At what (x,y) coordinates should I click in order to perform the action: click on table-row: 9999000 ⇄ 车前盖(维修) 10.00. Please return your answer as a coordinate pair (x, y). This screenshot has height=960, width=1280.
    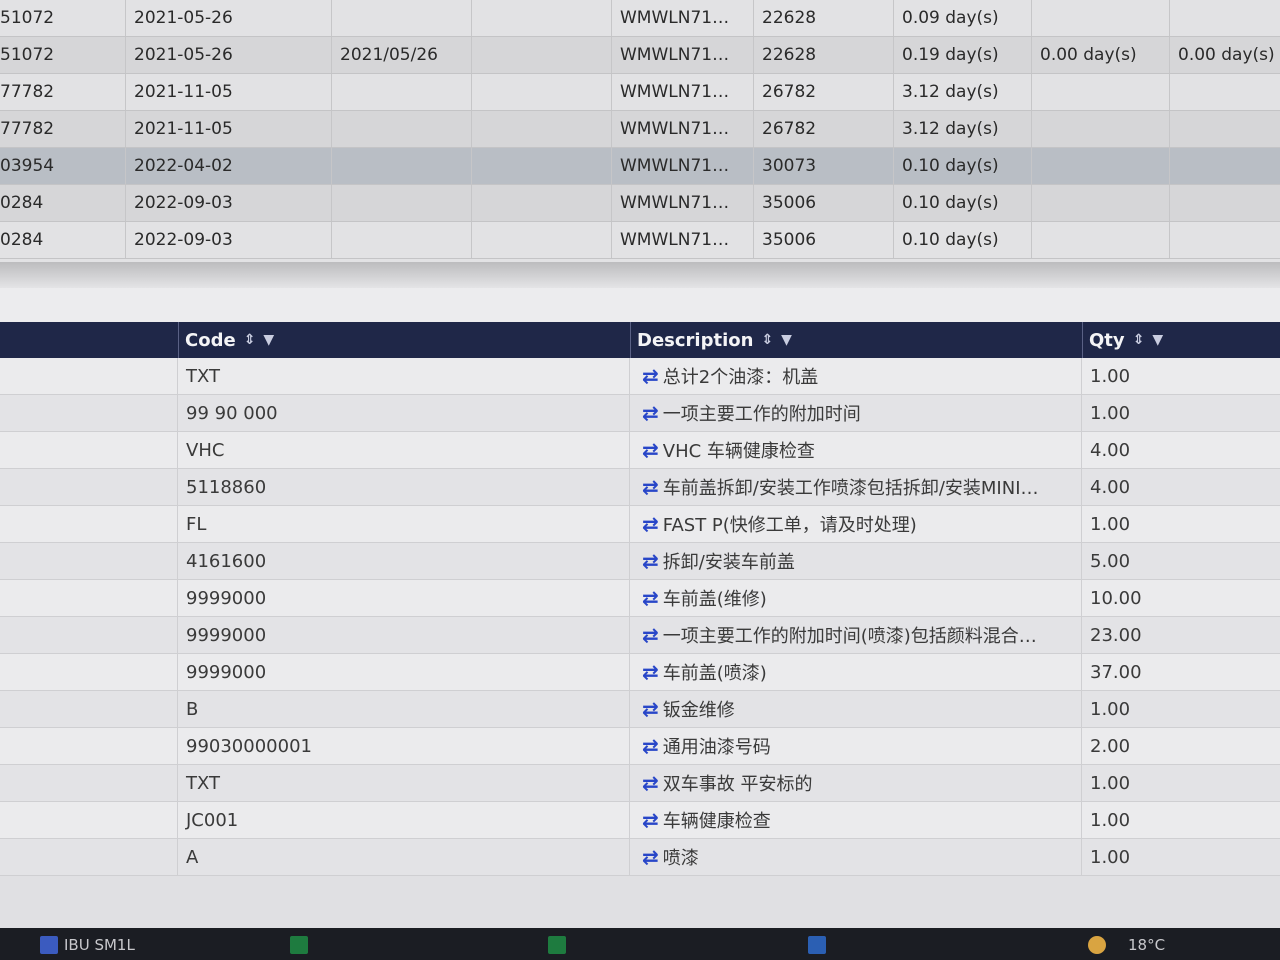
    Looking at the image, I should click on (640, 598).